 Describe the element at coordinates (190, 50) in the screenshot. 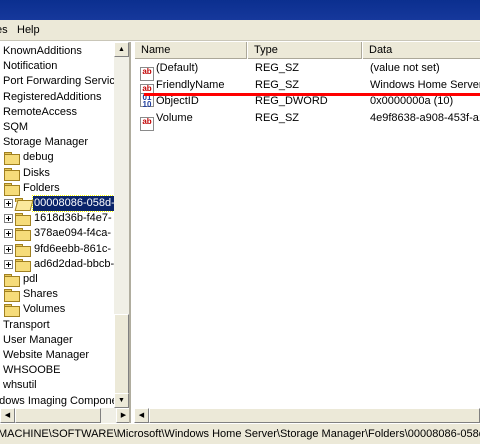

I see `column-header-name: Name` at that location.